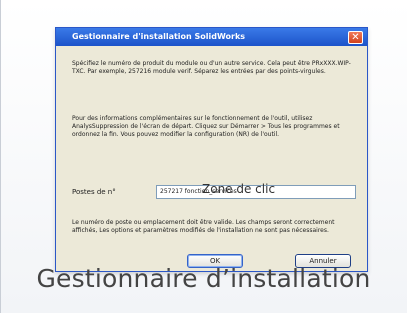 The height and width of the screenshot is (313, 407). I want to click on dialog-titlebar: Gestionnaire d'installation SolidWorks ✕, so click(211, 37).